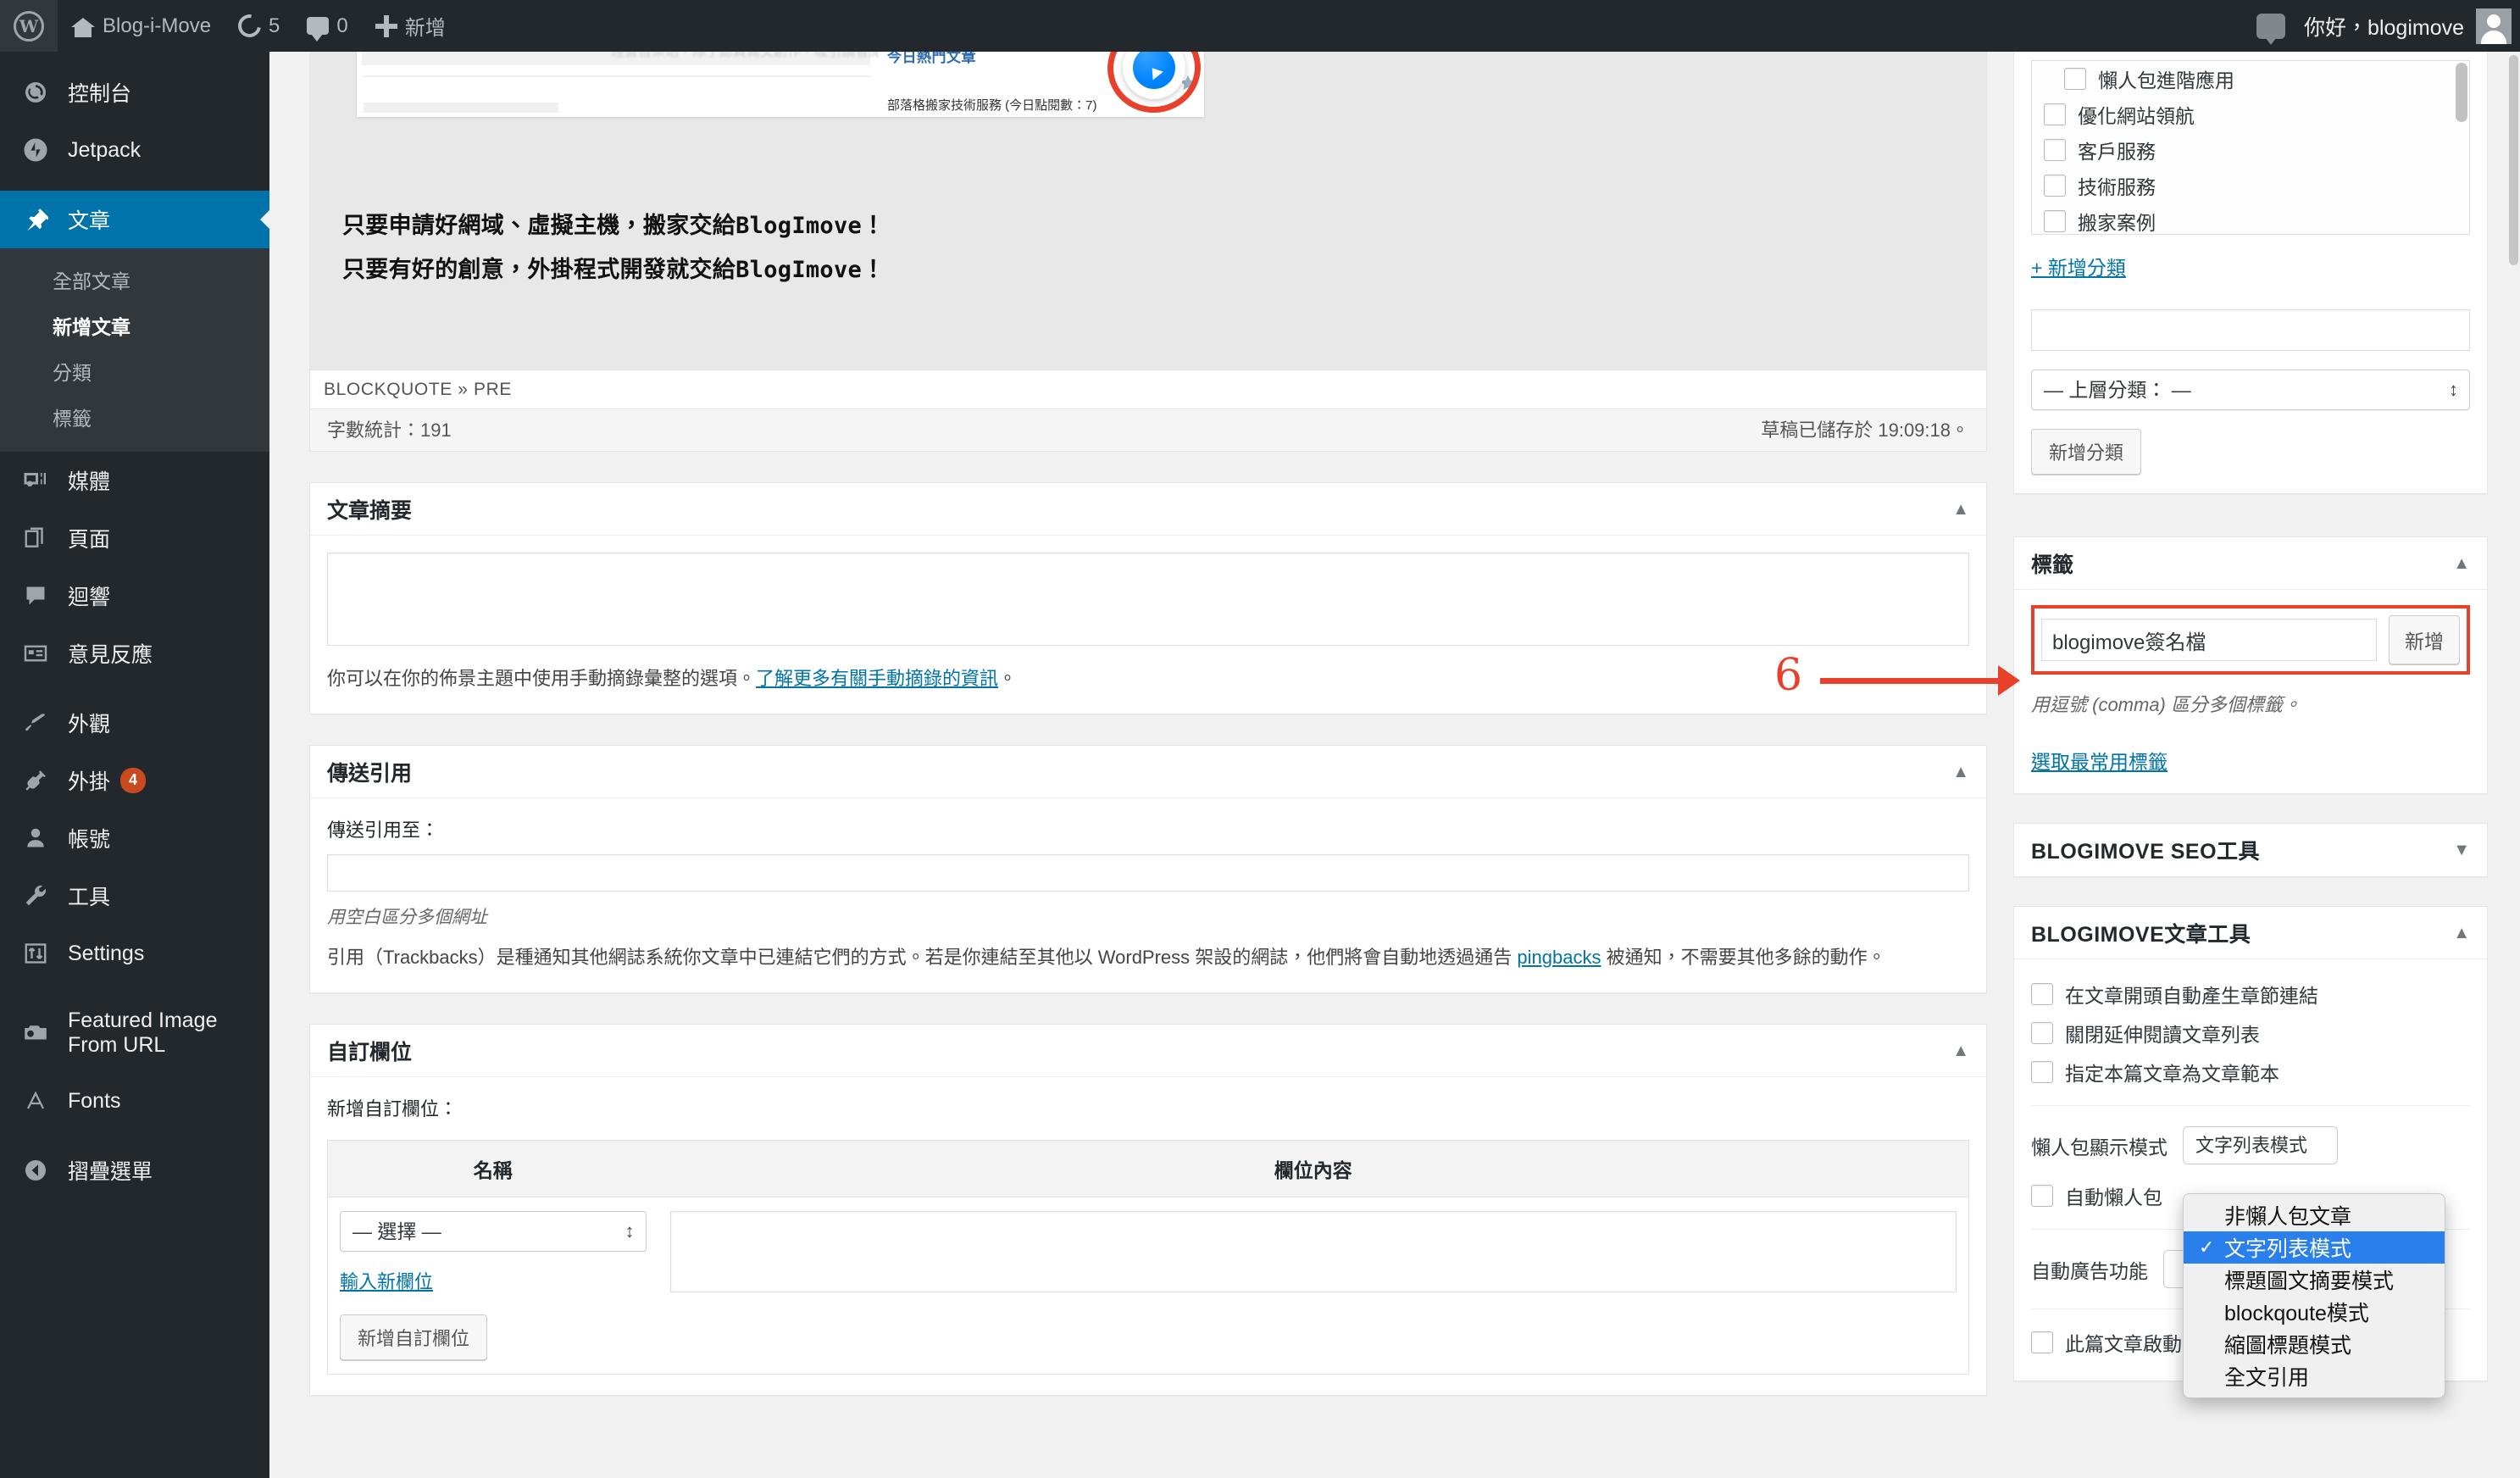 The width and height of the screenshot is (2520, 1478). I want to click on display-mode-select: 文字列表模式, so click(2260, 1145).